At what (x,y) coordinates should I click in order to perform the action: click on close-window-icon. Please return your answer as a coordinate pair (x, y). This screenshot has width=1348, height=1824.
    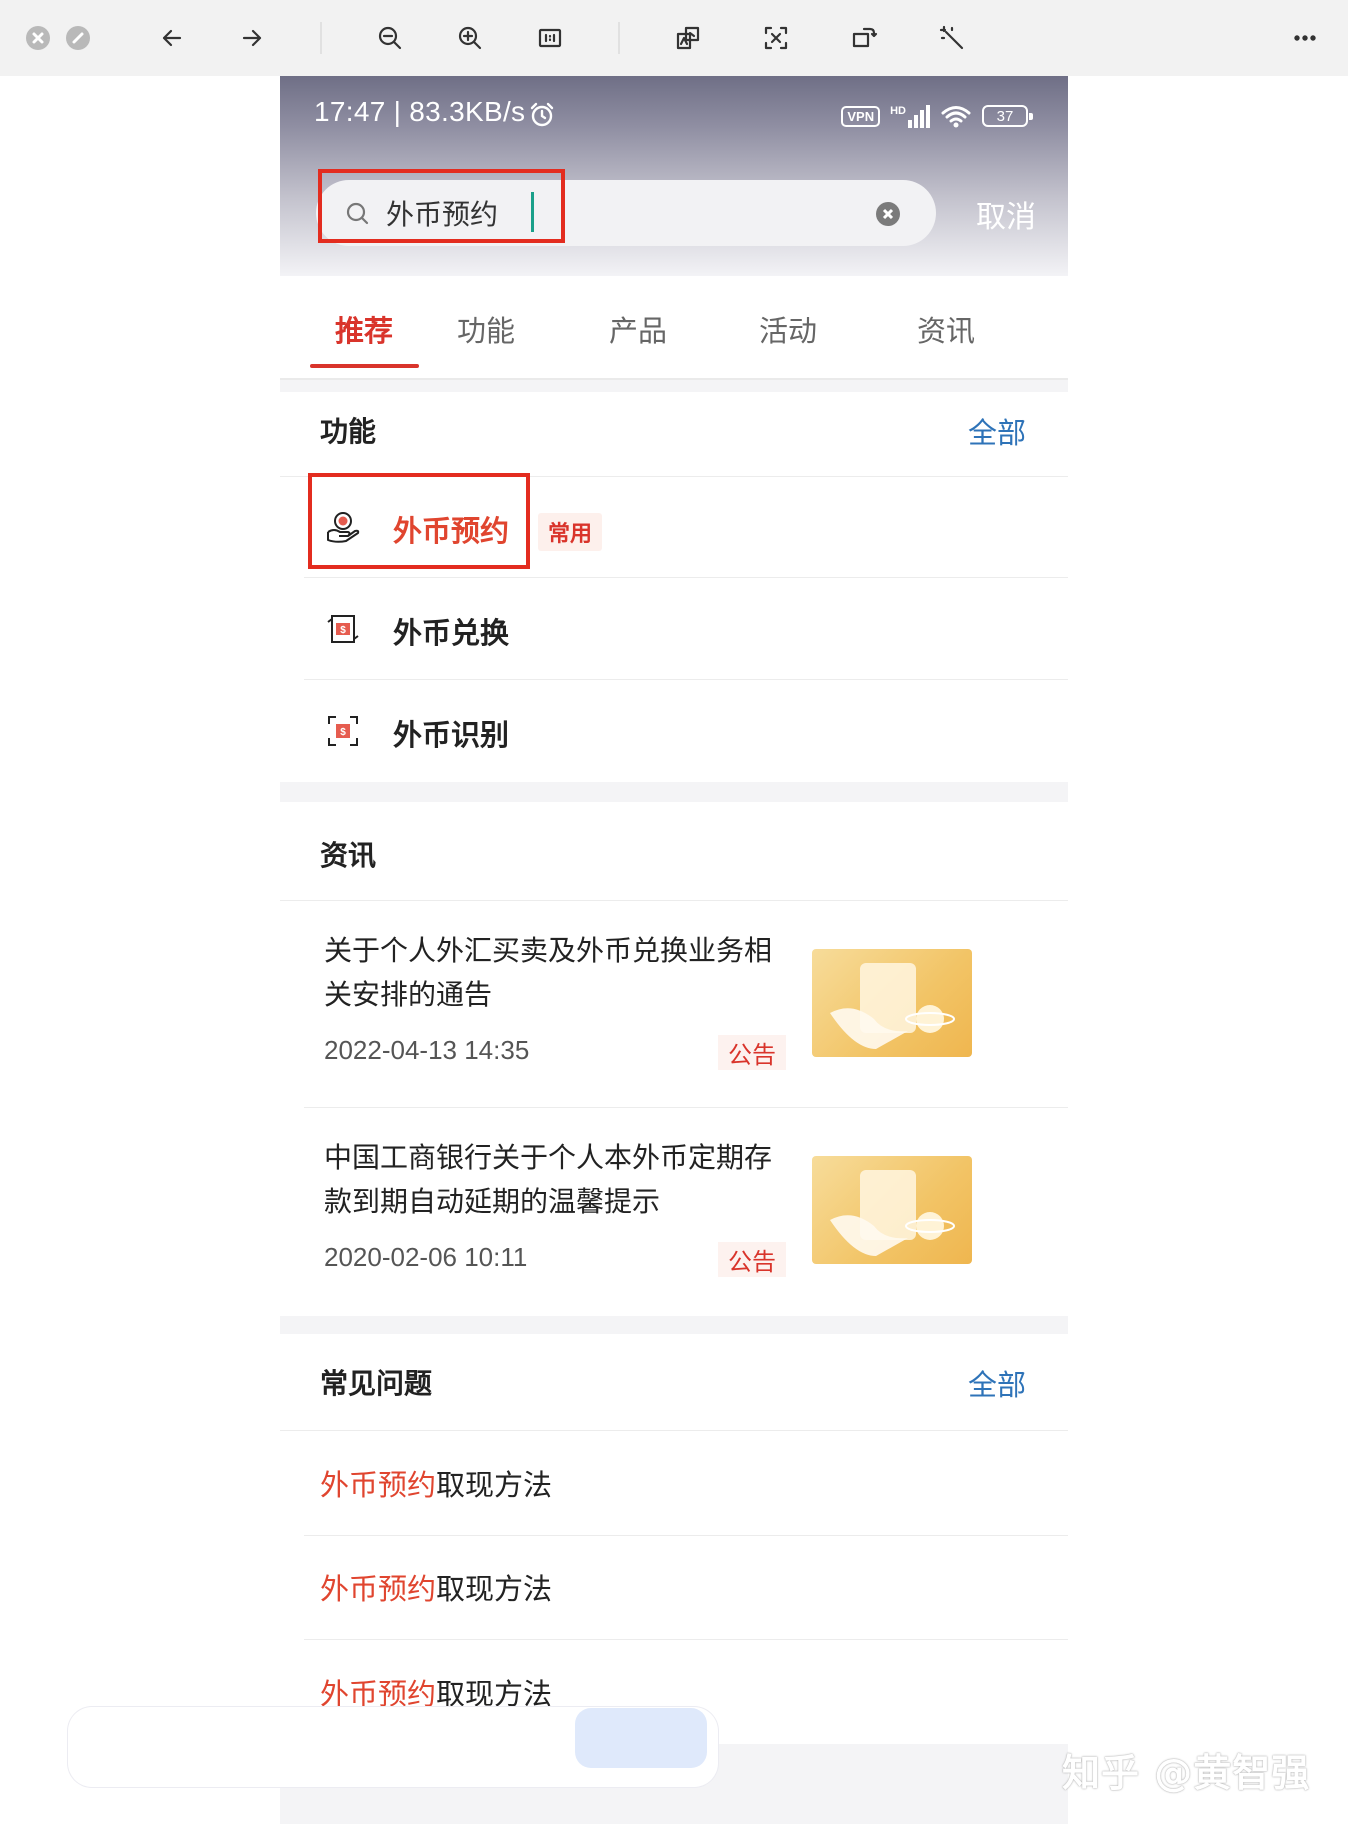
    Looking at the image, I should click on (38, 38).